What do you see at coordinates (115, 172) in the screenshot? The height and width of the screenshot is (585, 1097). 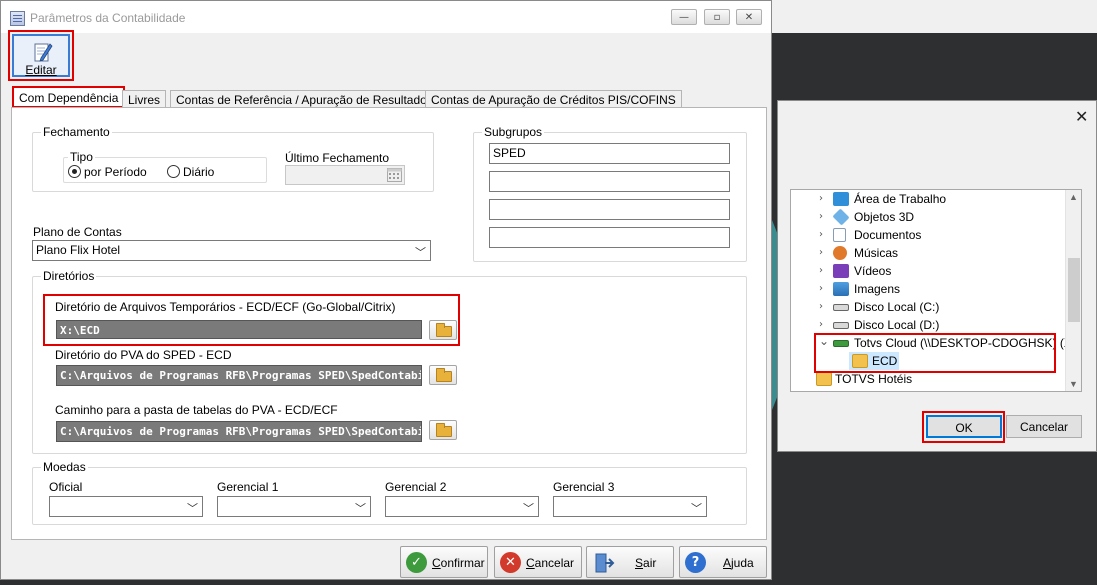 I see `radio-por-periodo-label: por Período` at bounding box center [115, 172].